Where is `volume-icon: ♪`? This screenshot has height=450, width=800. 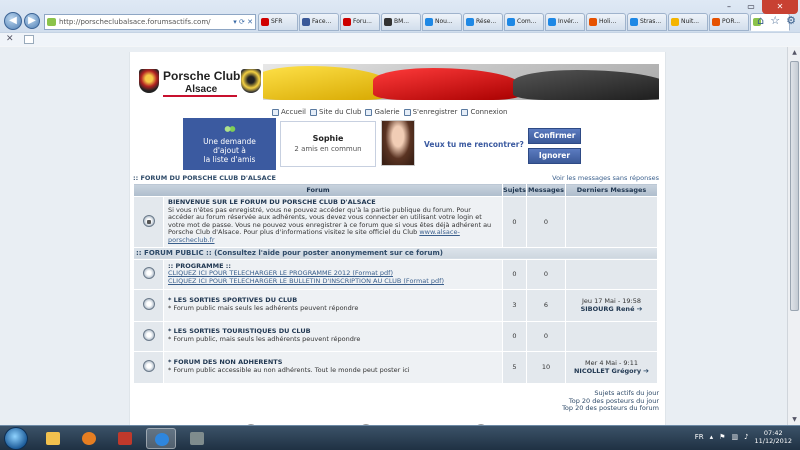
volume-icon: ♪ is located at coordinates (746, 437).